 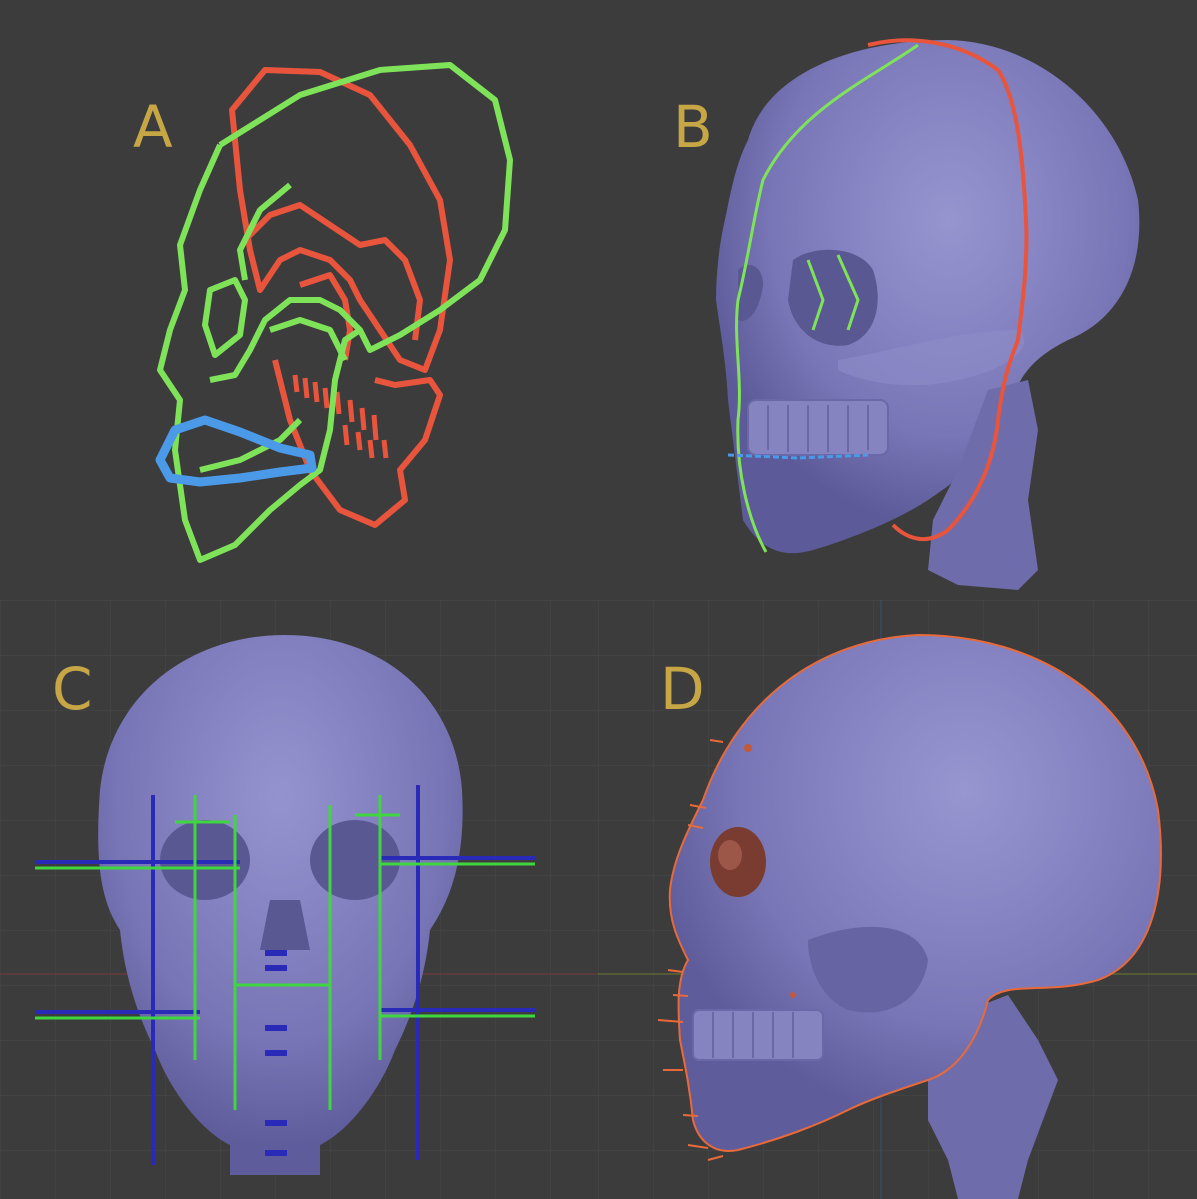 What do you see at coordinates (748, 748) in the screenshot?
I see `landmark-dot` at bounding box center [748, 748].